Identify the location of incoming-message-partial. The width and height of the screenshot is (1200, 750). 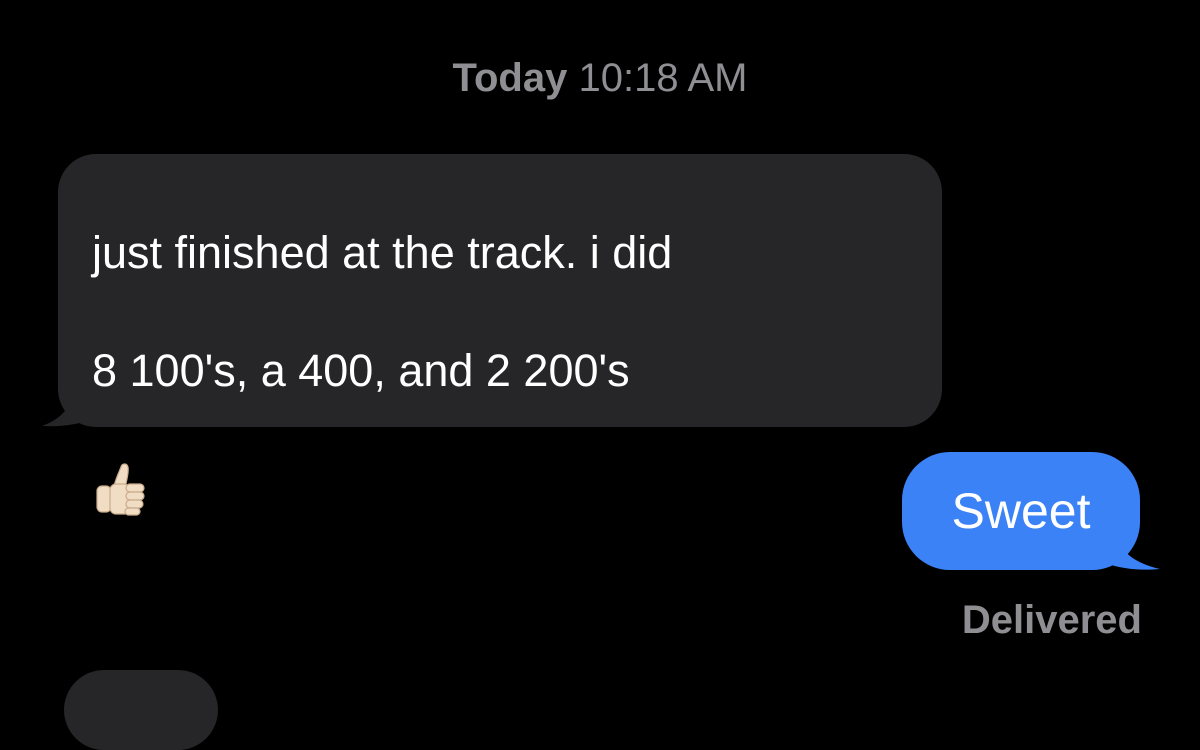
(141, 710).